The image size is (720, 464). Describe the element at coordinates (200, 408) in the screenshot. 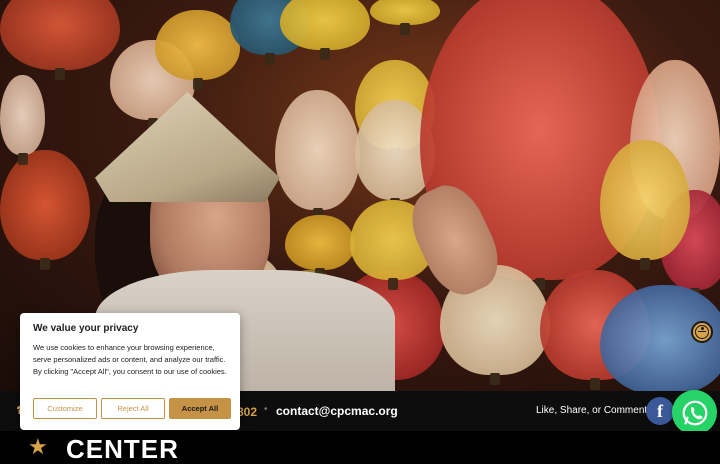

I see `accept-all-button: Accept All` at that location.